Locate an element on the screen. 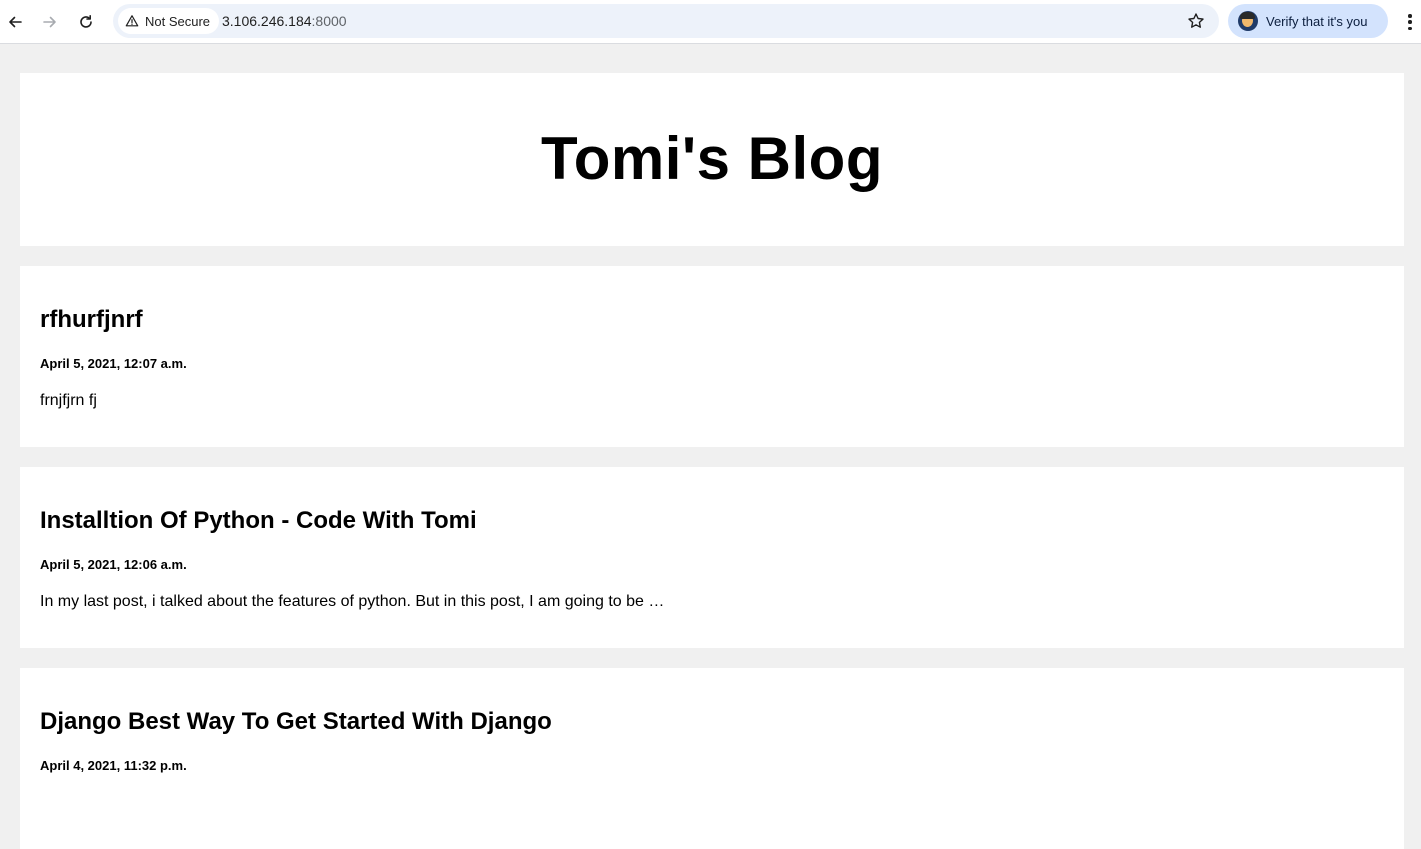  post-date: April 5, 2021, 12:06 a.m. is located at coordinates (113, 564).